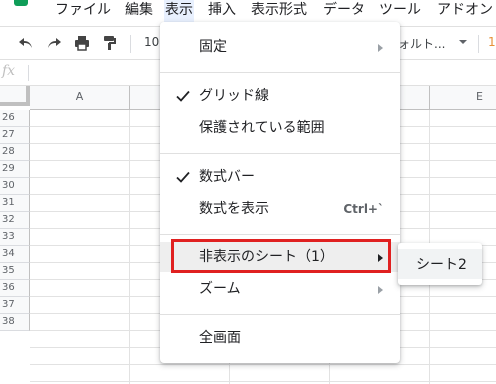 The height and width of the screenshot is (384, 496). I want to click on hidden-sheets-submenu: シート2, so click(440, 264).